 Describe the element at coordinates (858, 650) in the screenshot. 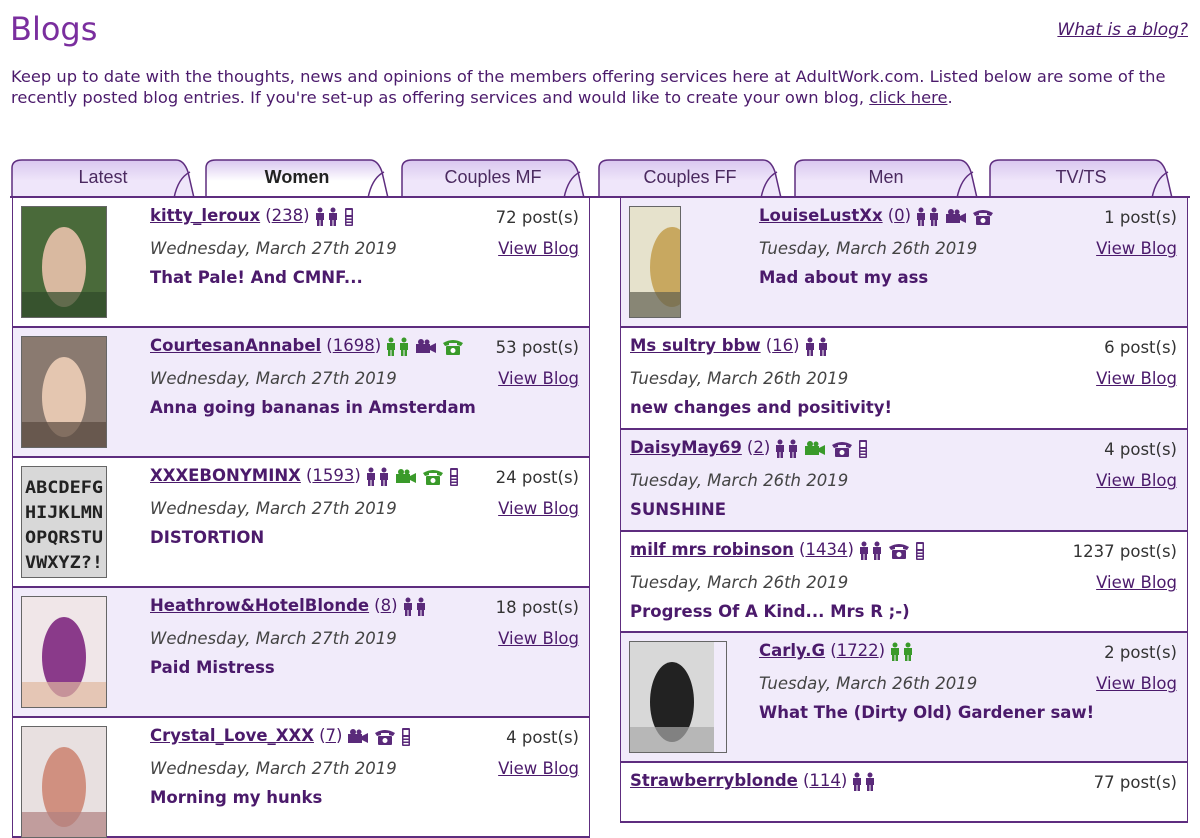

I see `feedback-count-link: 1722` at that location.